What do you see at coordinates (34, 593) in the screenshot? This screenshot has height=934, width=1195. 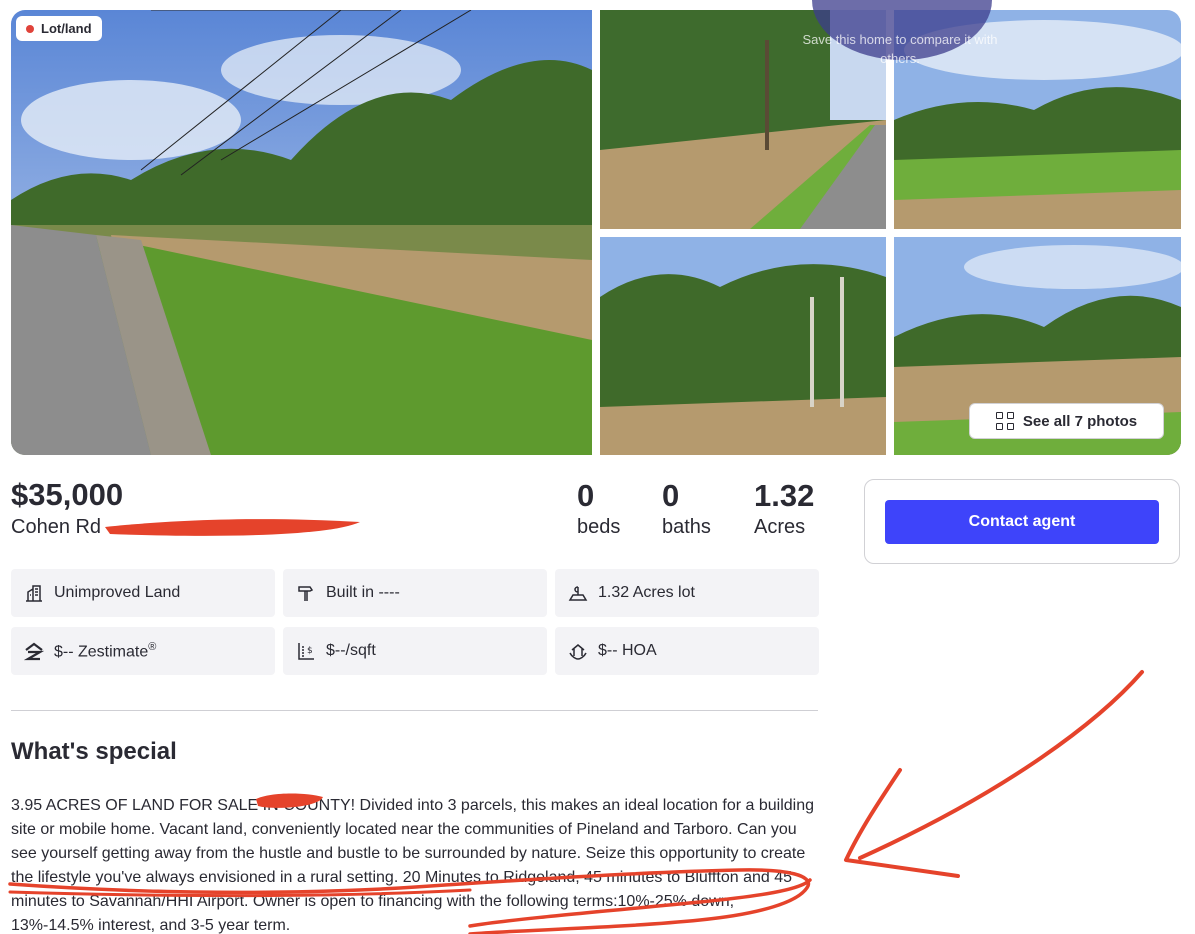 I see `land-icon` at bounding box center [34, 593].